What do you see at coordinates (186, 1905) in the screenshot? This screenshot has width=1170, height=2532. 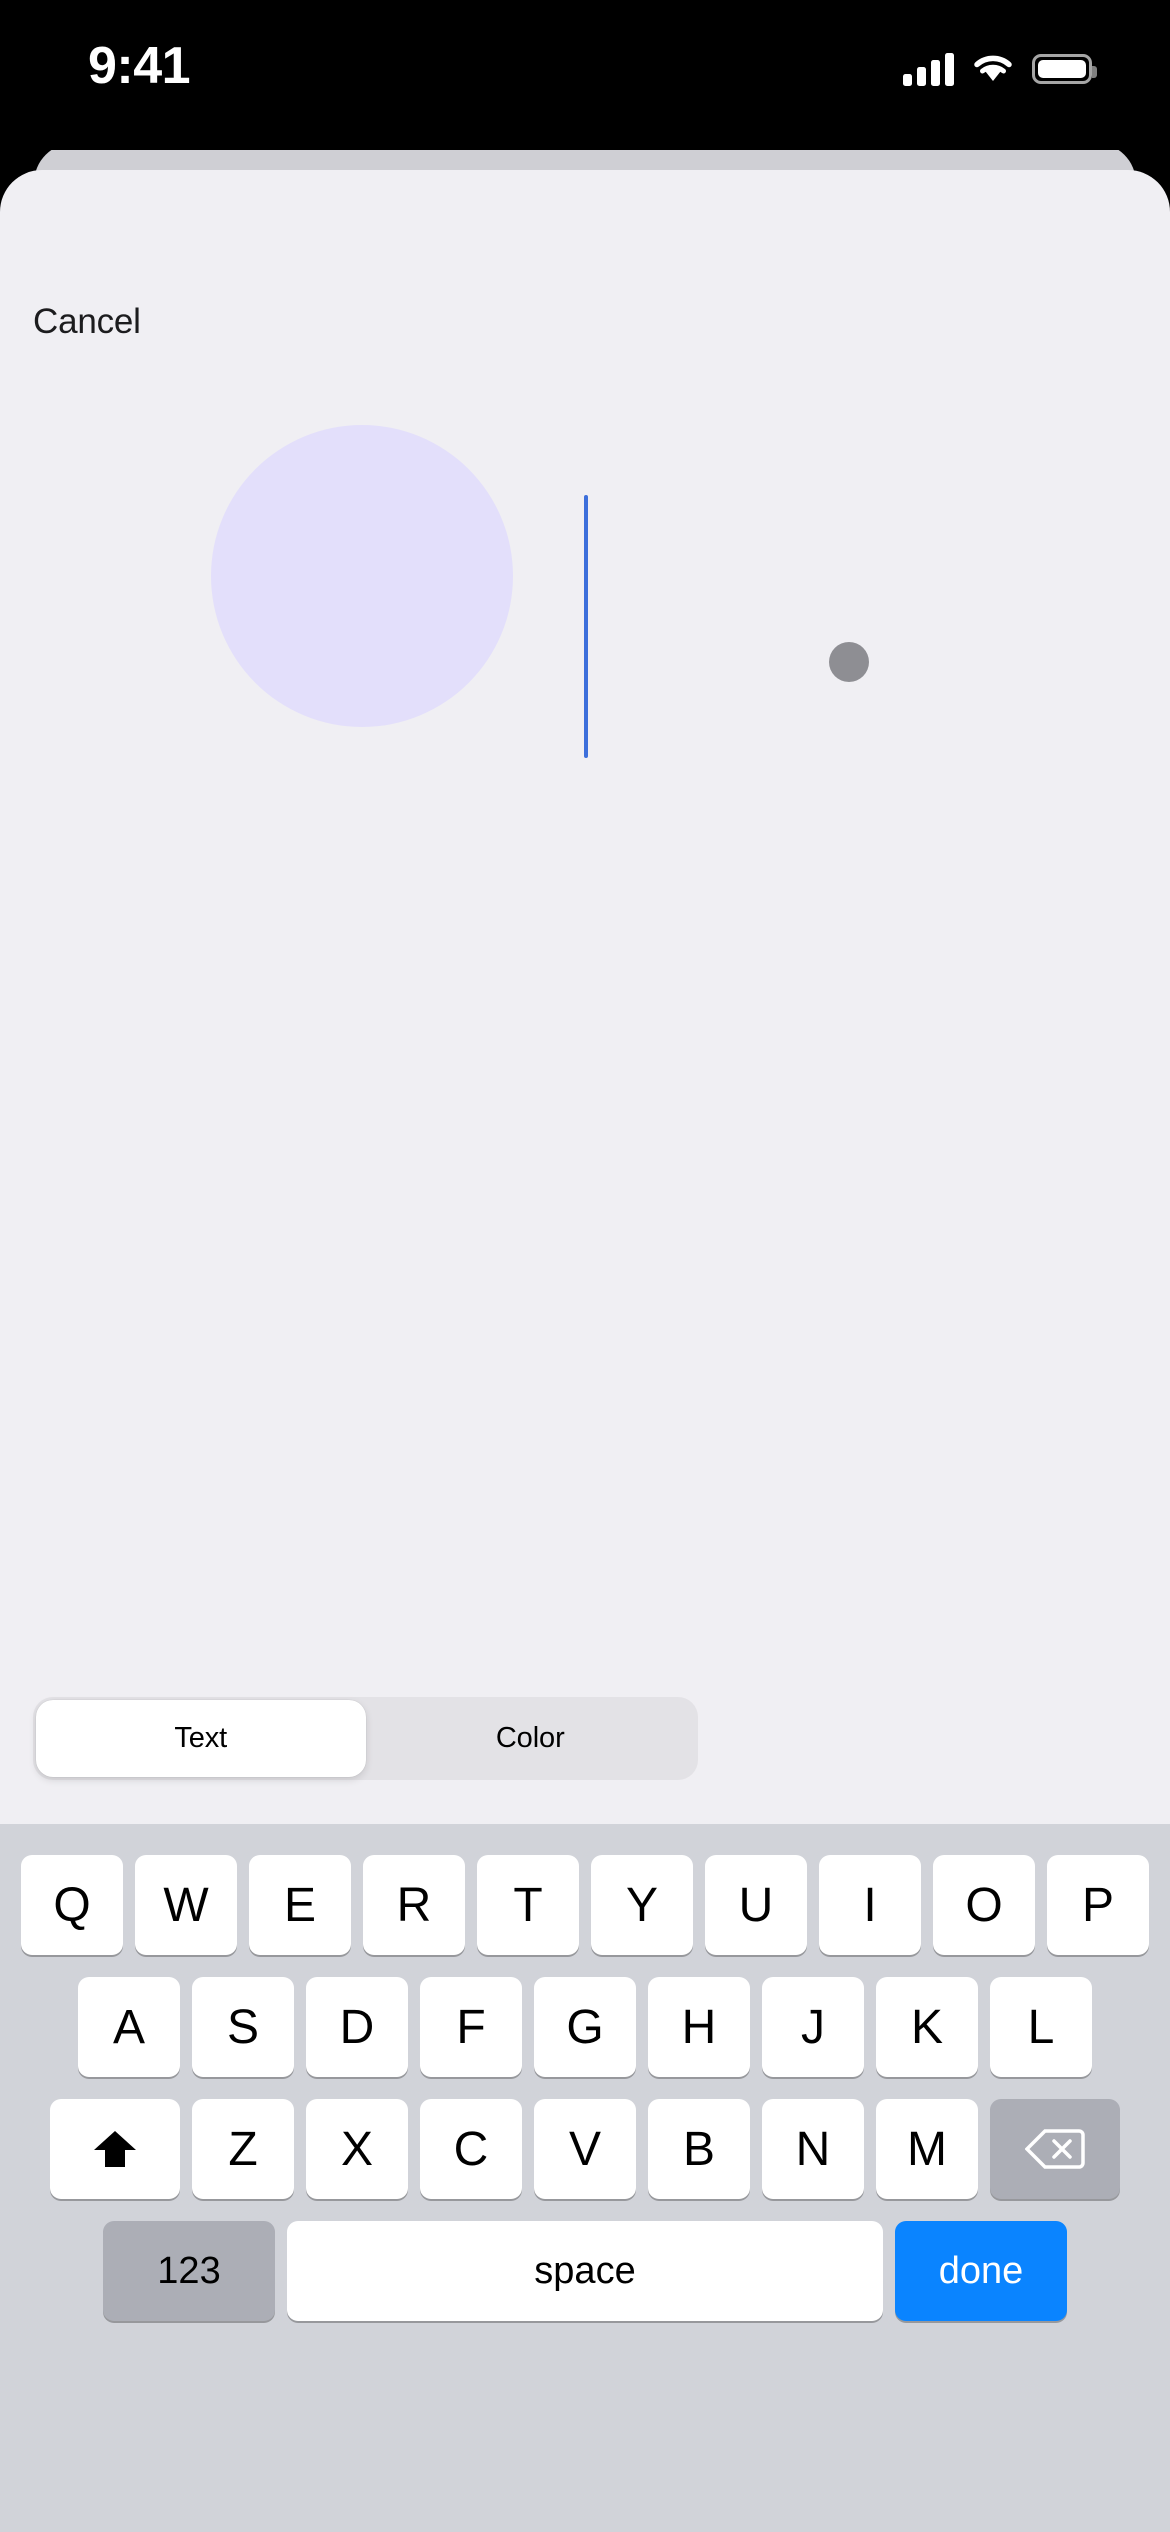 I see `key-w: W` at bounding box center [186, 1905].